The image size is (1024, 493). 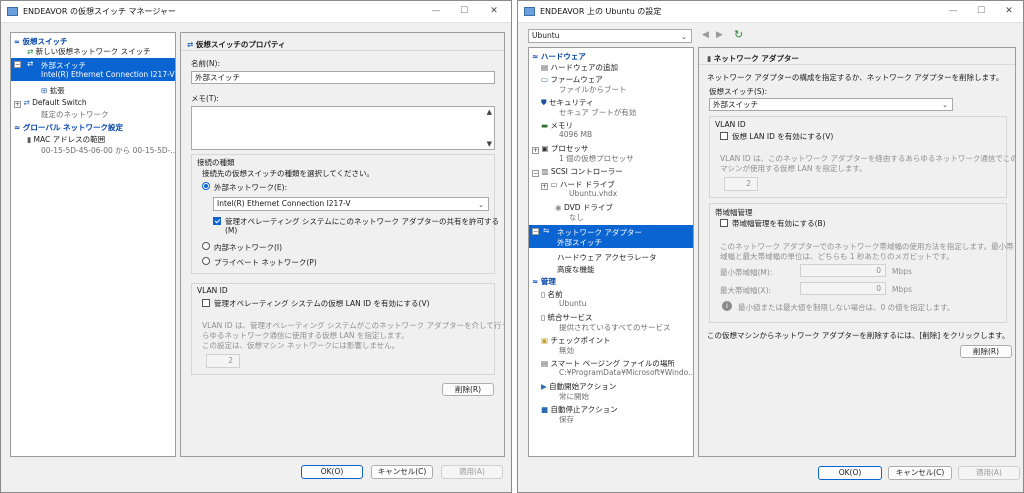 I want to click on min-bandwidth-unit: Mbps, so click(x=902, y=271).